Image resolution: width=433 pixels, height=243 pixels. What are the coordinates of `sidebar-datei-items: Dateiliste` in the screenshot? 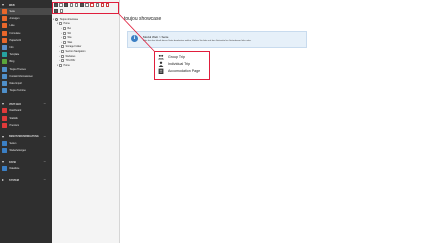 It's located at (26, 168).